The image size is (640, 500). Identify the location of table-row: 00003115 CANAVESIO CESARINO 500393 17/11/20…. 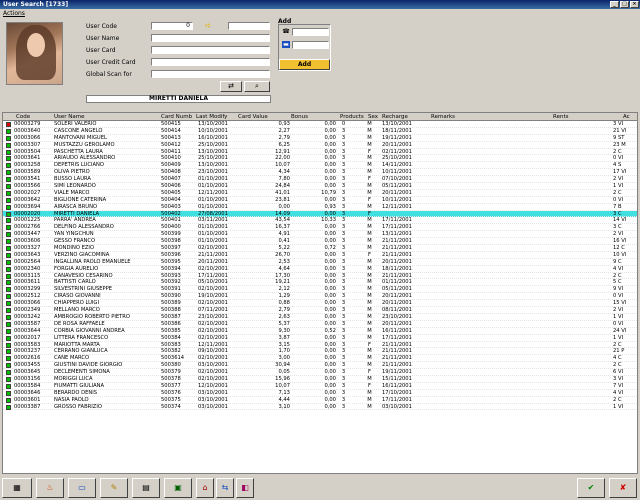
(320, 276).